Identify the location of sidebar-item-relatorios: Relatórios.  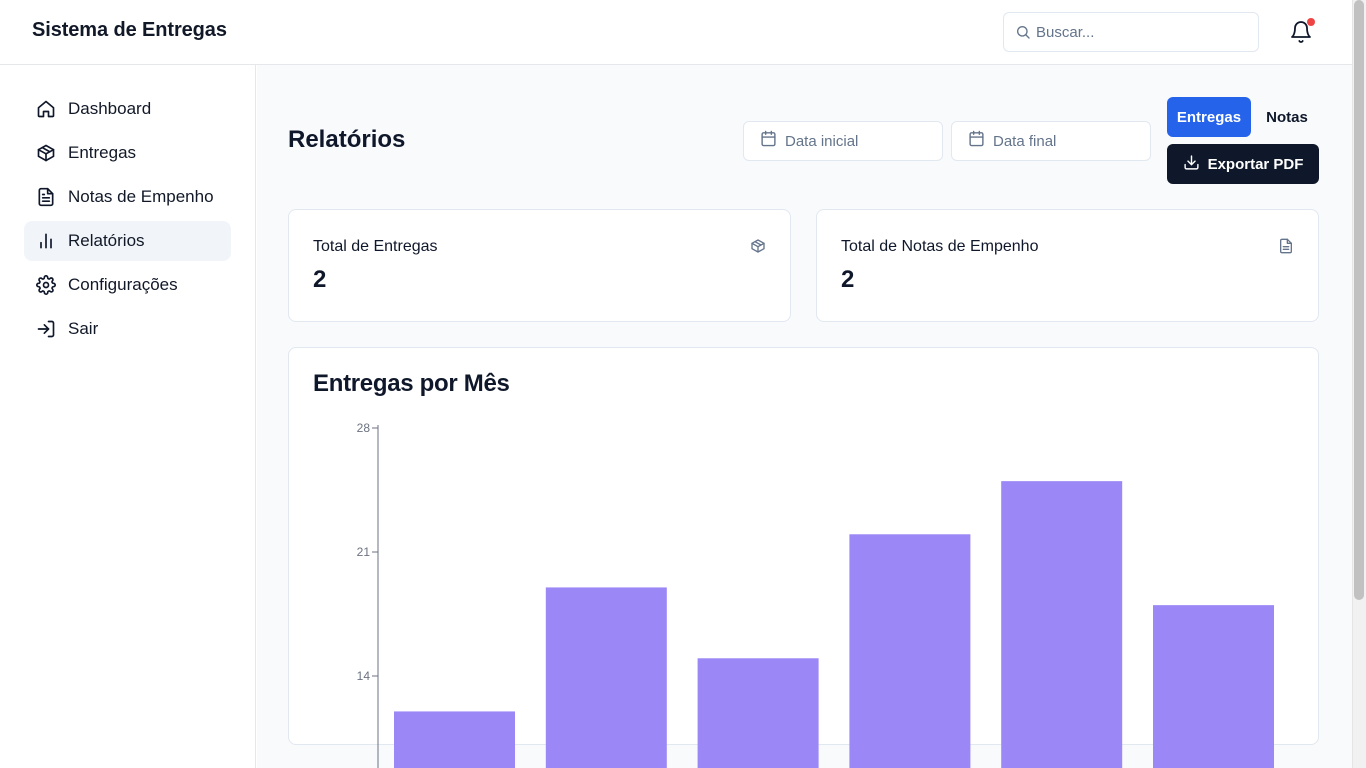
(127, 241).